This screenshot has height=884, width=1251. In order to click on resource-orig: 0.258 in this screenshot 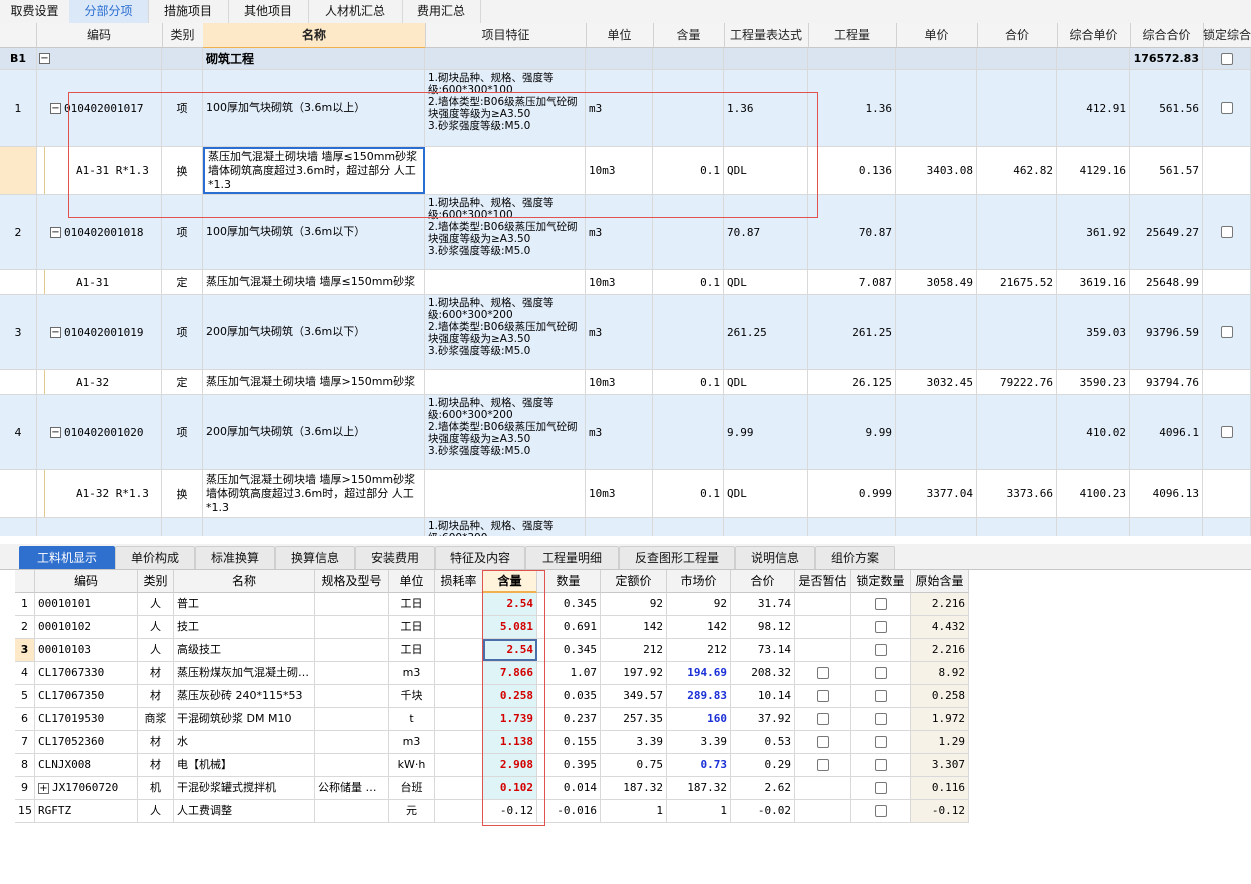, I will do `click(940, 696)`.